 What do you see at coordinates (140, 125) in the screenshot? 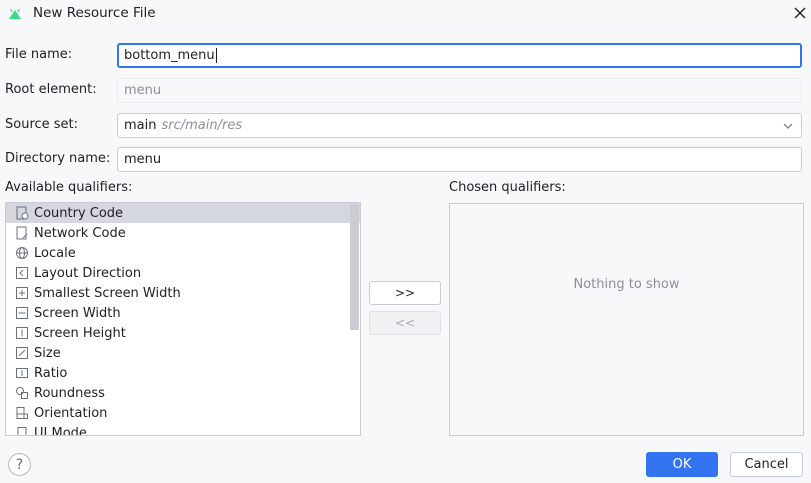
I see `source-set-value: main` at bounding box center [140, 125].